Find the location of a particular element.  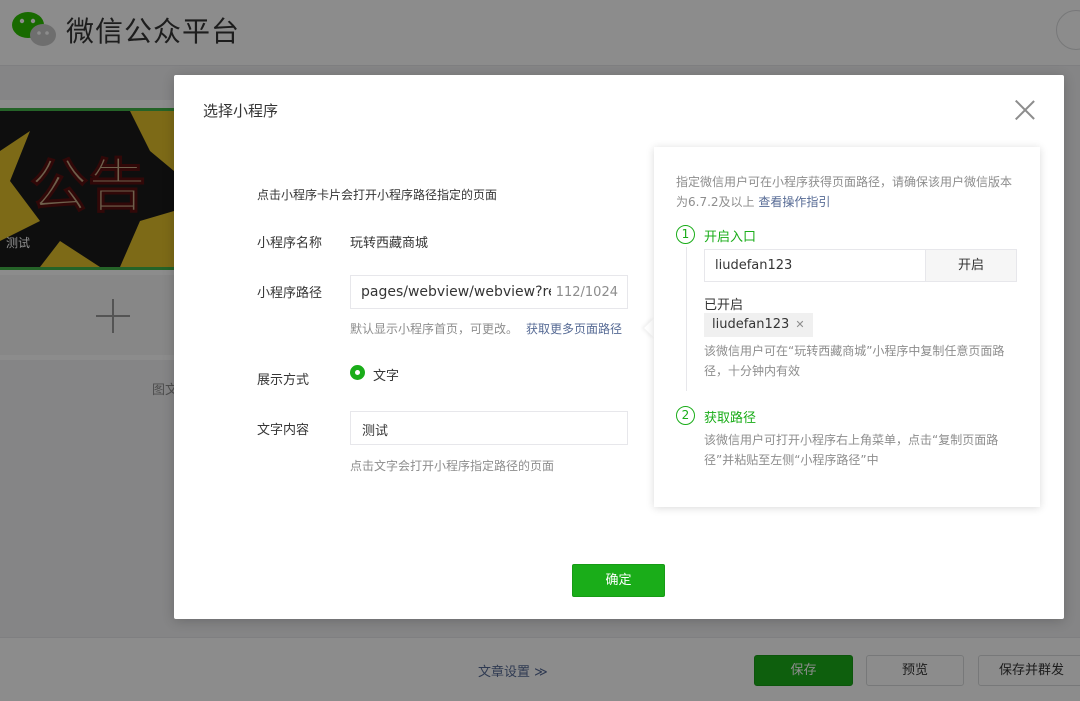

path-input-value: pages/webview/webview?reload=1 is located at coordinates (456, 292).